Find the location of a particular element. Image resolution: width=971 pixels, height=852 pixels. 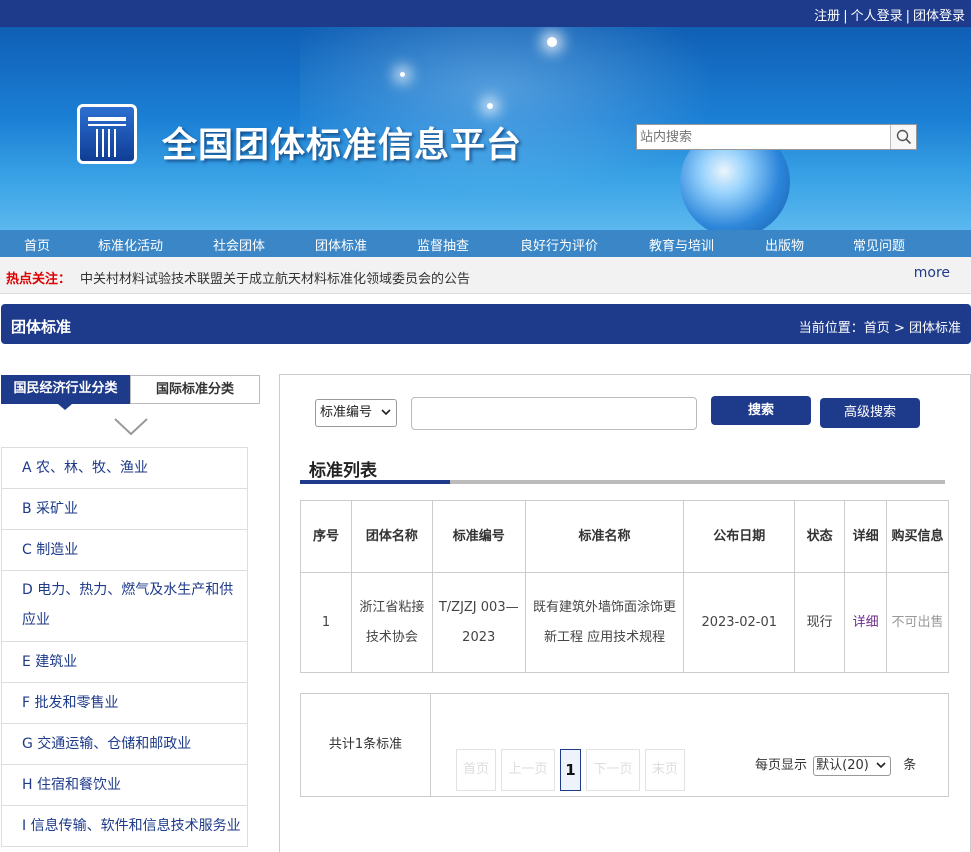

nav-item-social-groups: 社会团体 is located at coordinates (239, 244).